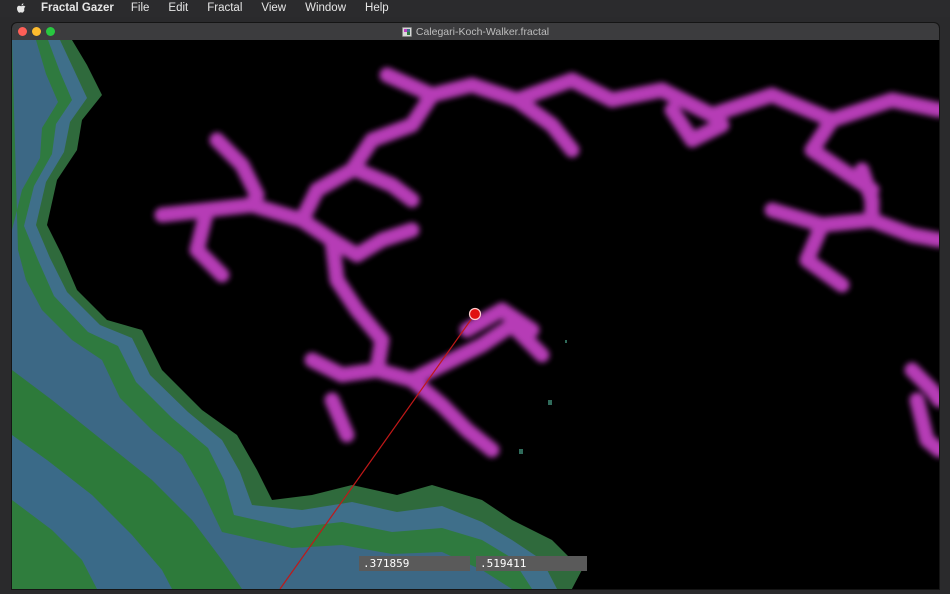 Image resolution: width=950 pixels, height=594 pixels. What do you see at coordinates (414, 563) in the screenshot?
I see `x-coordinate-field: .371859` at bounding box center [414, 563].